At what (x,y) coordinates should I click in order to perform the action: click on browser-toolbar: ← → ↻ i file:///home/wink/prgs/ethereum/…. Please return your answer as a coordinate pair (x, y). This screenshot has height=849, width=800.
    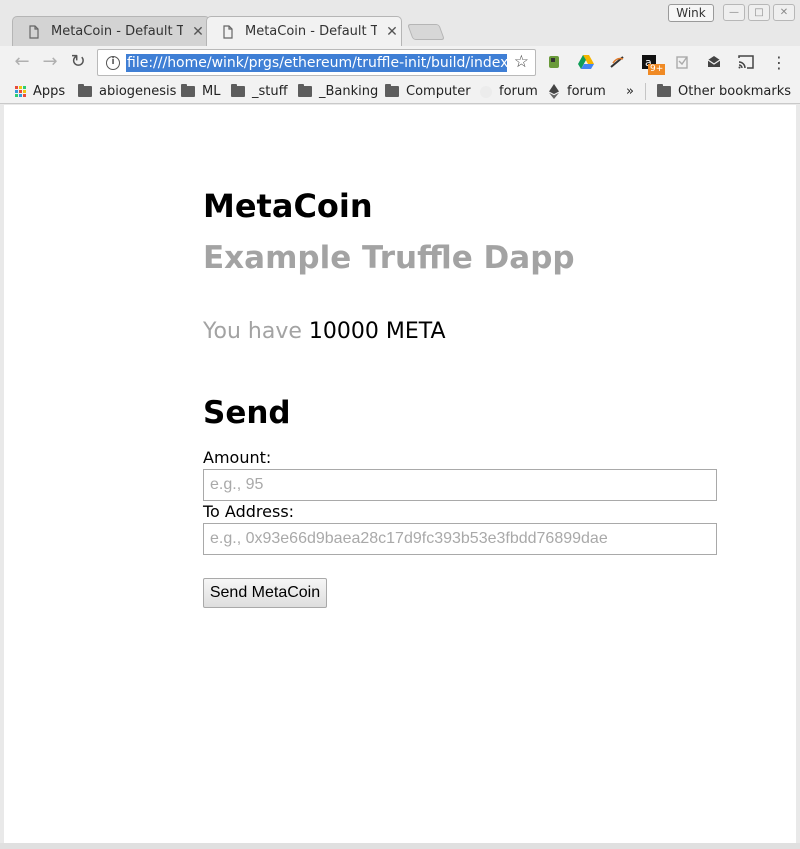
    Looking at the image, I should click on (400, 62).